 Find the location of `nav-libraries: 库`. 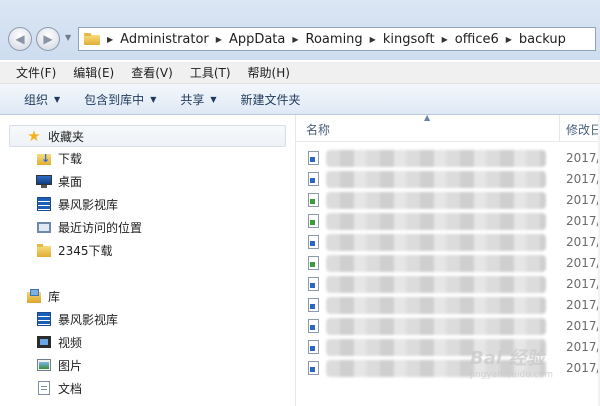

nav-libraries: 库 is located at coordinates (43, 296).